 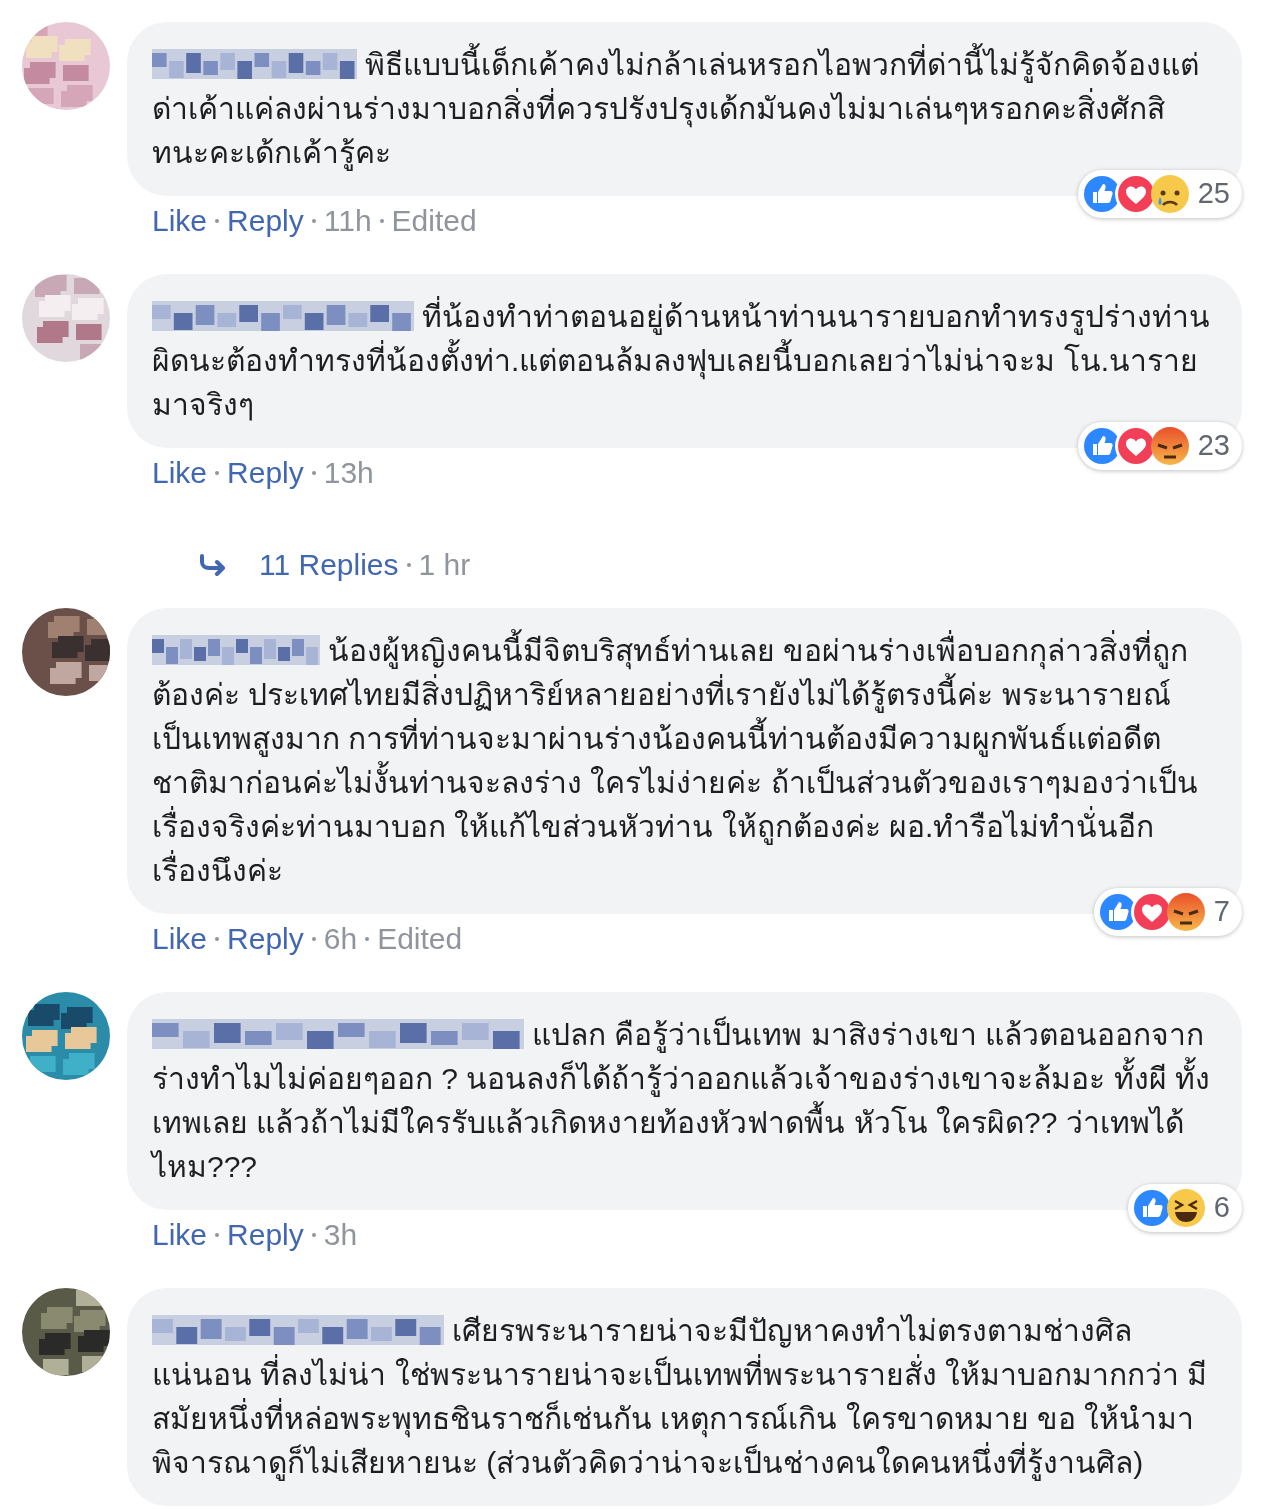 What do you see at coordinates (1159, 446) in the screenshot?
I see `reaction-badge: 23` at bounding box center [1159, 446].